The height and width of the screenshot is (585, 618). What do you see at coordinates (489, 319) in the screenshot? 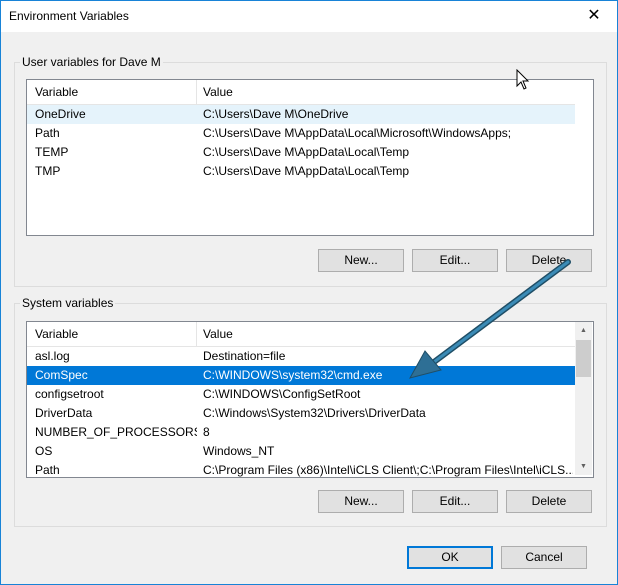
I see `annotation-arrow-shape` at bounding box center [489, 319].